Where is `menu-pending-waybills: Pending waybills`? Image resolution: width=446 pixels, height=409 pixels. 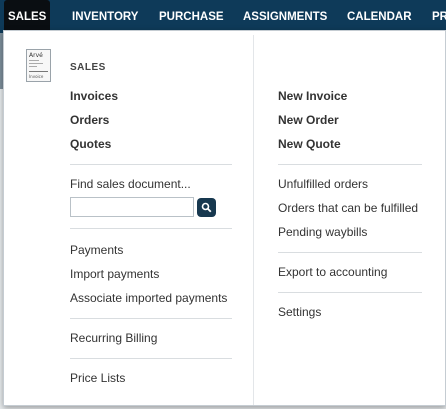
menu-pending-waybills: Pending waybills is located at coordinates (322, 232).